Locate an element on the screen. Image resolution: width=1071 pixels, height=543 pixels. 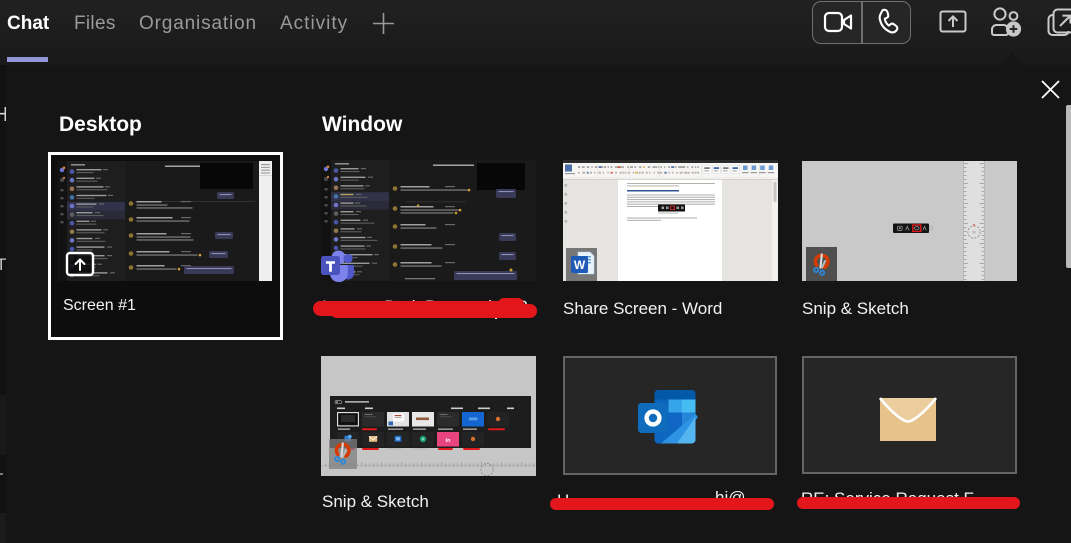
svg-text: W is located at coordinates (580, 265).